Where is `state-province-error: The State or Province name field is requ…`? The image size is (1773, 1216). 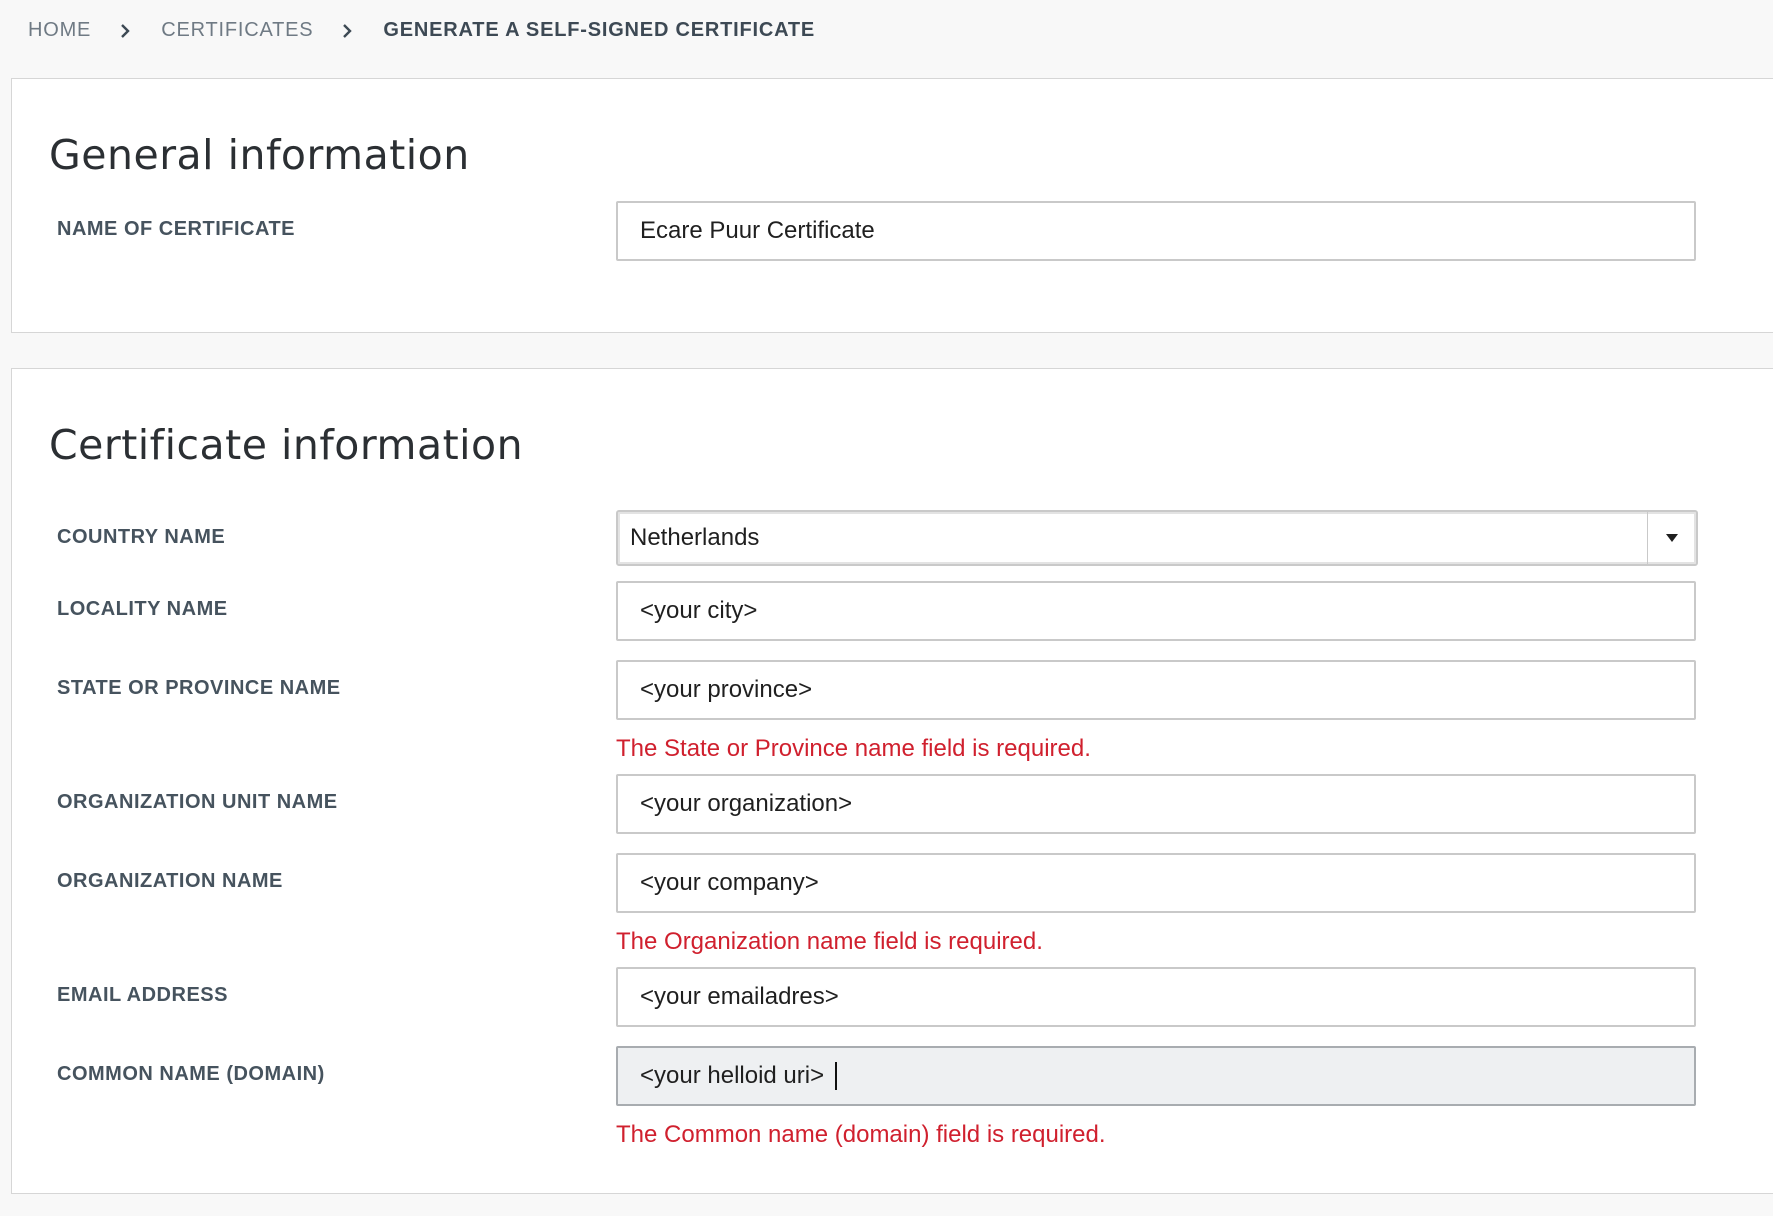
state-province-error: The State or Province name field is requ… is located at coordinates (853, 748).